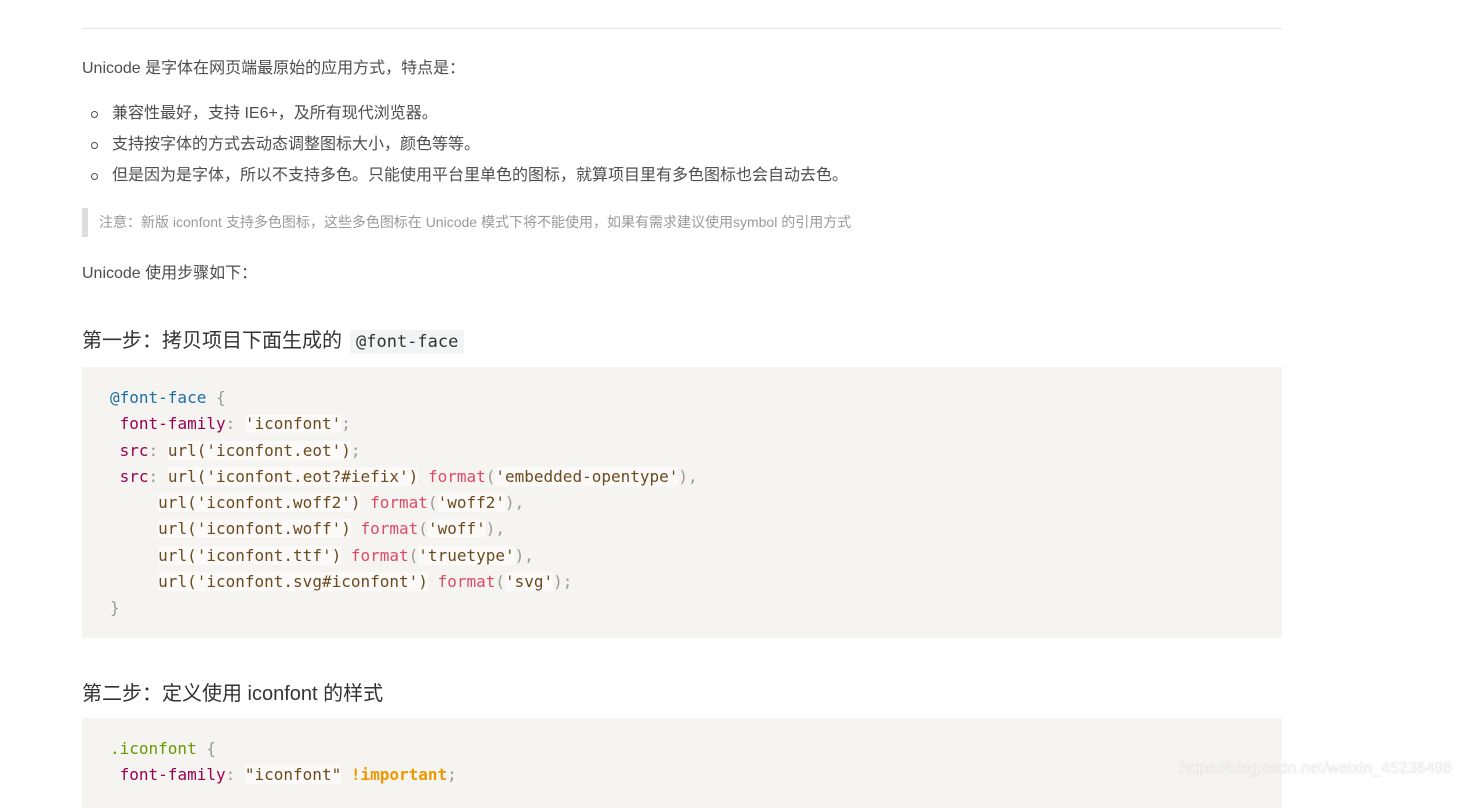 This screenshot has width=1461, height=808. What do you see at coordinates (307, 582) in the screenshot?
I see `code-string: 'iconfont.svg#iconfont'` at bounding box center [307, 582].